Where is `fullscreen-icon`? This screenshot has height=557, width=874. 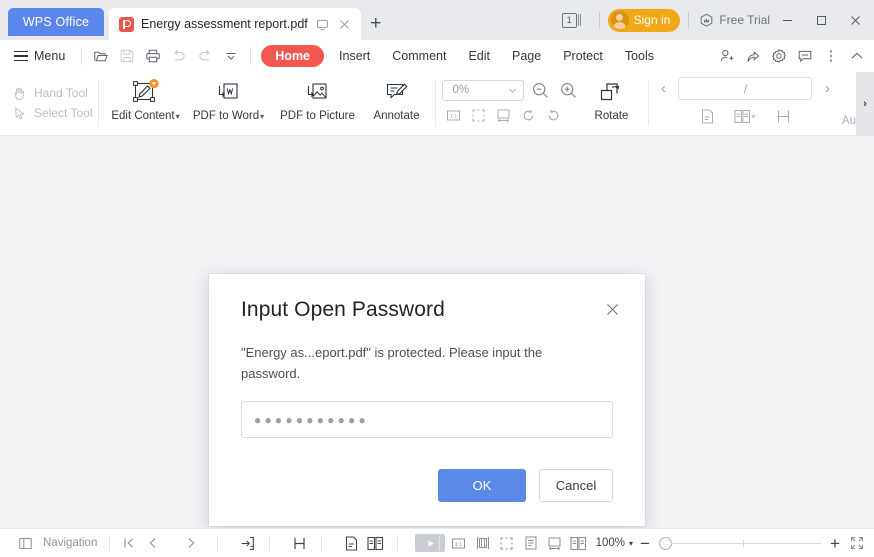 fullscreen-icon is located at coordinates (857, 543).